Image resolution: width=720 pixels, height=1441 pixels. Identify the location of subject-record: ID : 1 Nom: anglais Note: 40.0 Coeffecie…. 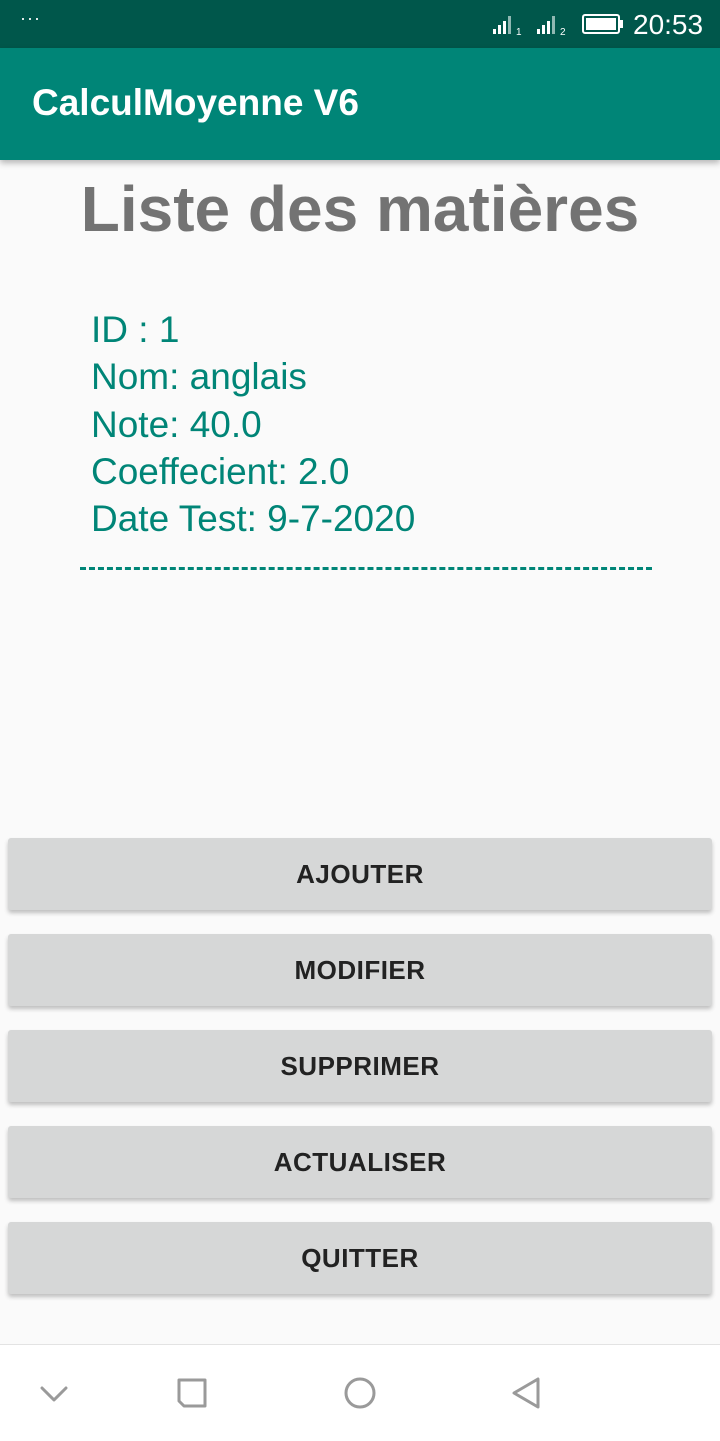
(253, 424).